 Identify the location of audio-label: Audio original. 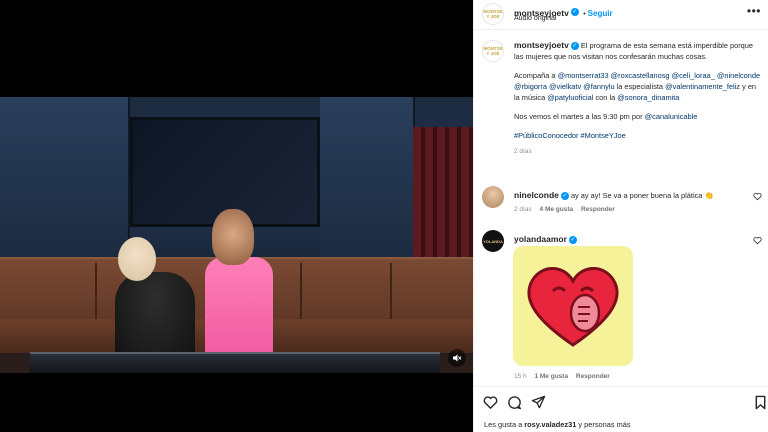
(535, 18).